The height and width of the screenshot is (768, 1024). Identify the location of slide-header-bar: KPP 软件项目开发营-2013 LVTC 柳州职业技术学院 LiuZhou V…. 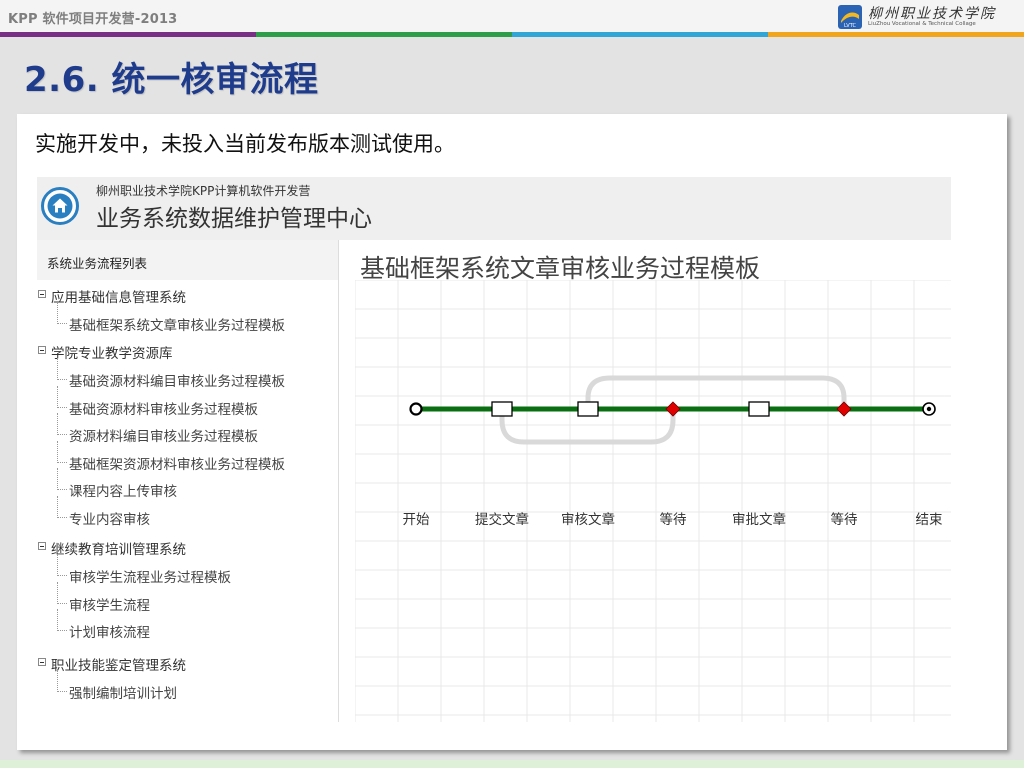
(512, 16).